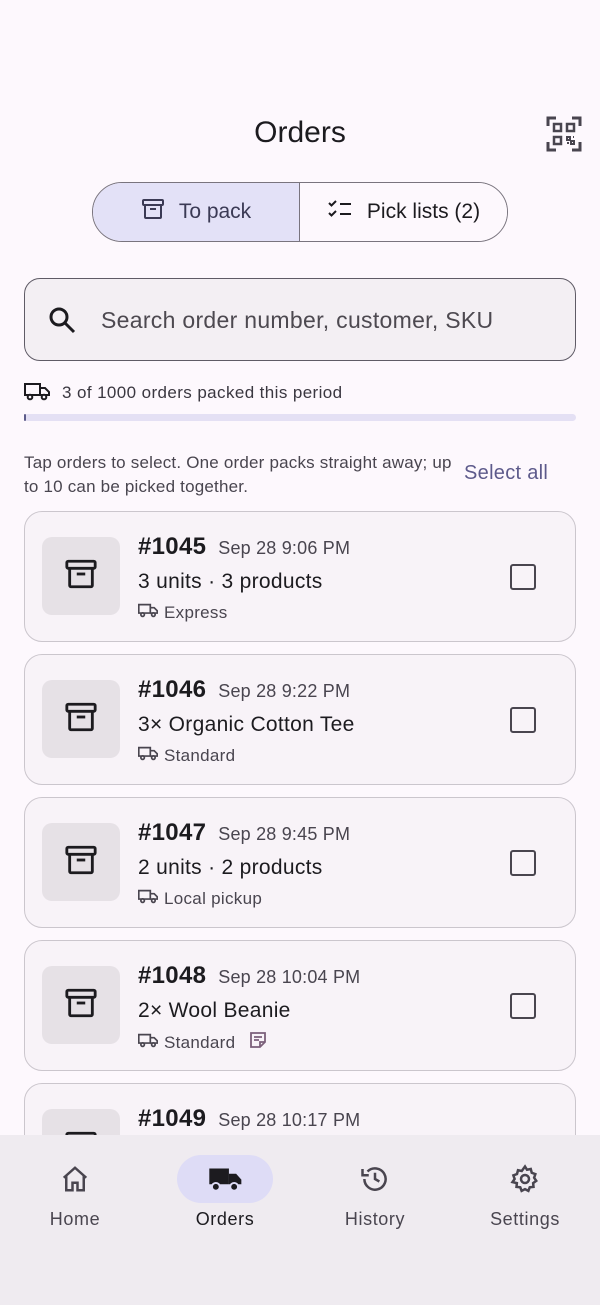 This screenshot has width=600, height=1305. What do you see at coordinates (172, 832) in the screenshot?
I see `order-number: #1047` at bounding box center [172, 832].